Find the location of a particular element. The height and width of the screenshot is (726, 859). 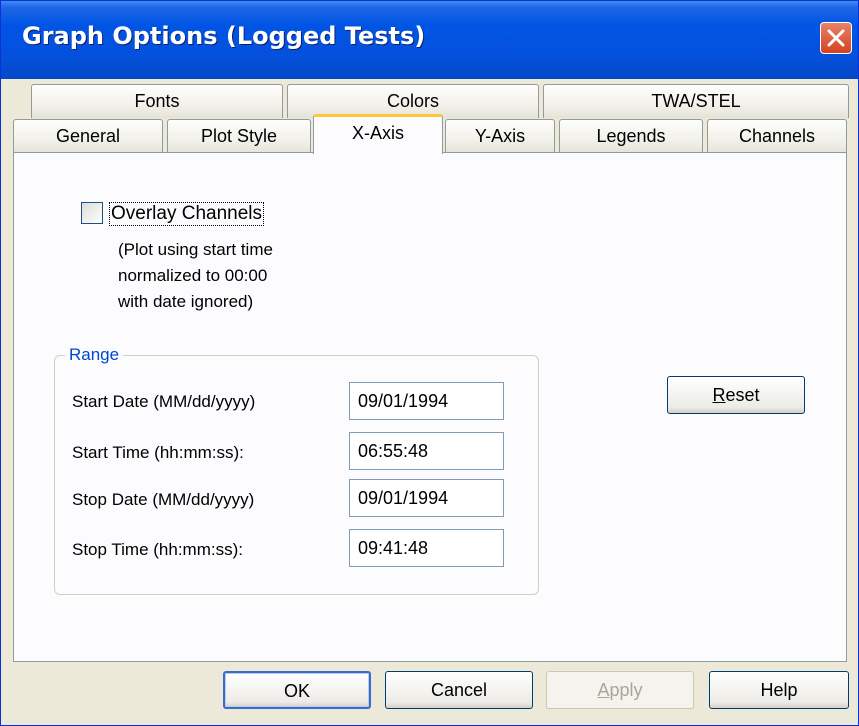

apply-label: pply is located at coordinates (626, 690).